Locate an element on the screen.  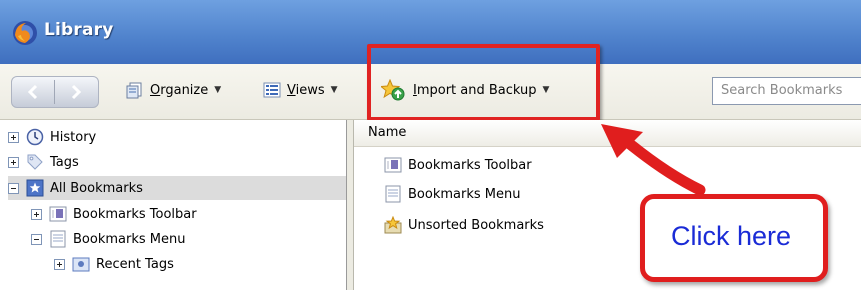
tree-item-label: History is located at coordinates (73, 137).